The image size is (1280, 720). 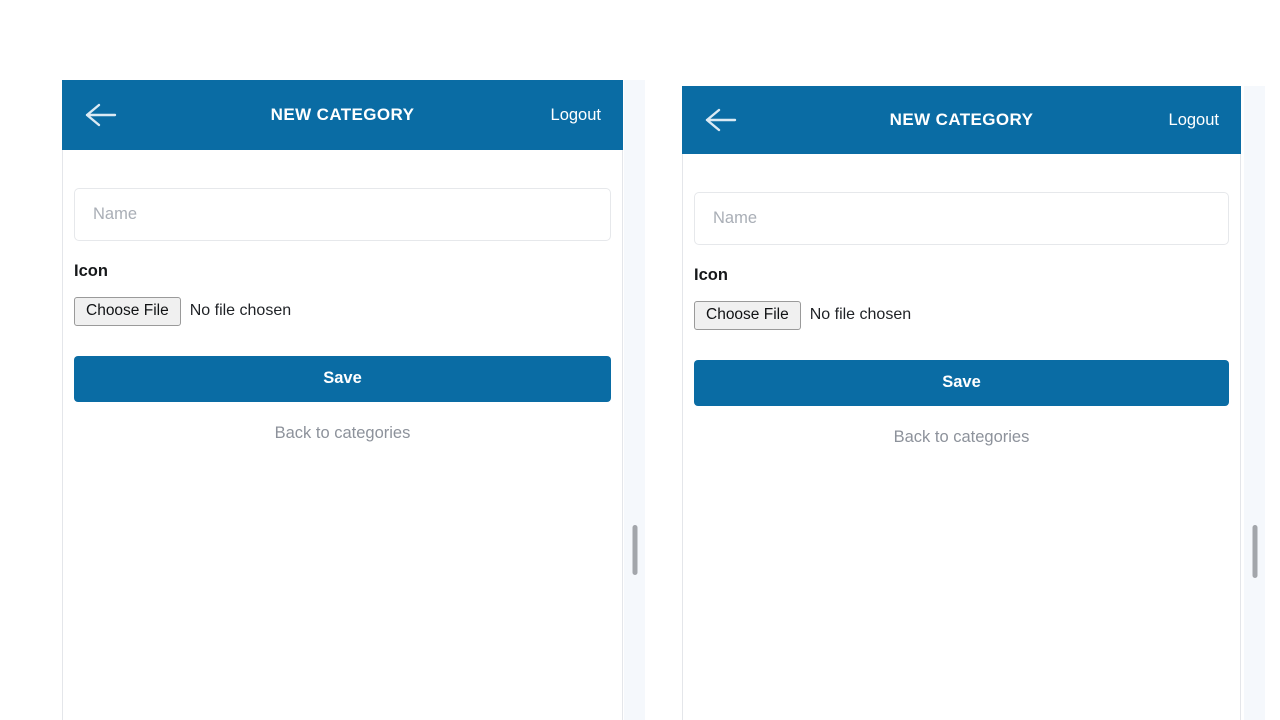 I want to click on save-button-left: Save, so click(x=342, y=378).